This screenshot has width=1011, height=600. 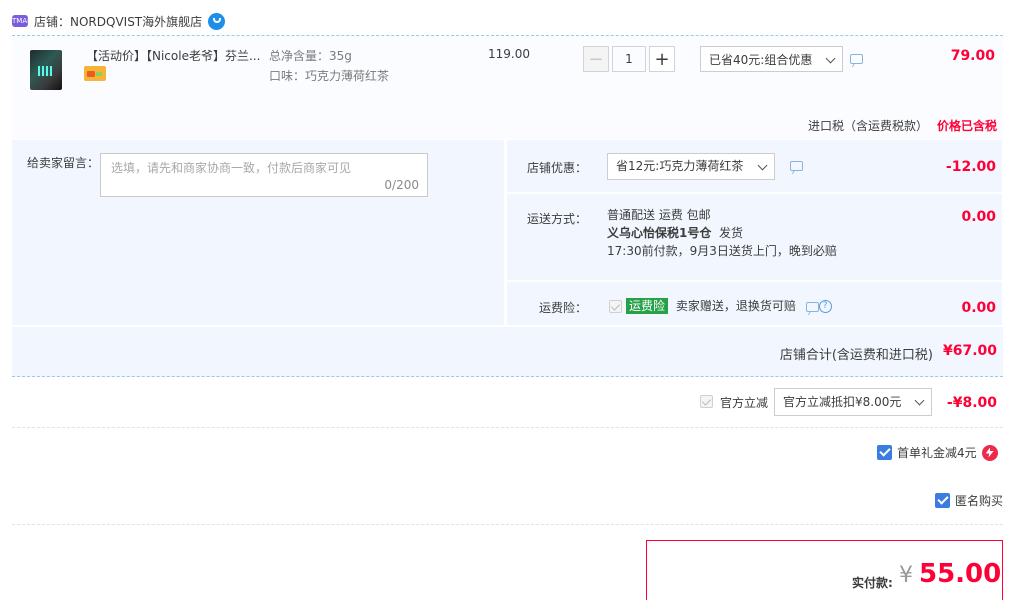 I want to click on anonymous-purchase-row: 匿名购买, so click(x=969, y=500).